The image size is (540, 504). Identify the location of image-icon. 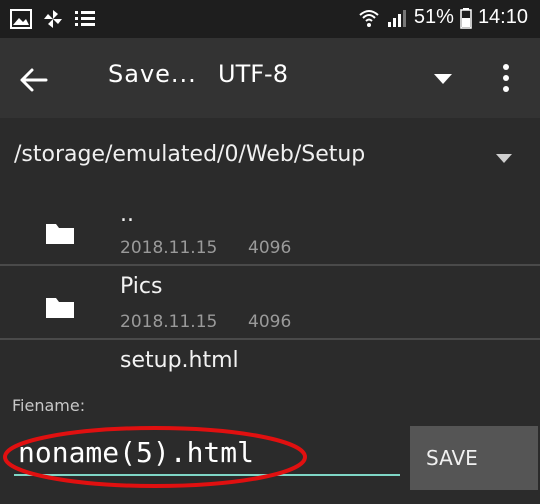
(21, 19).